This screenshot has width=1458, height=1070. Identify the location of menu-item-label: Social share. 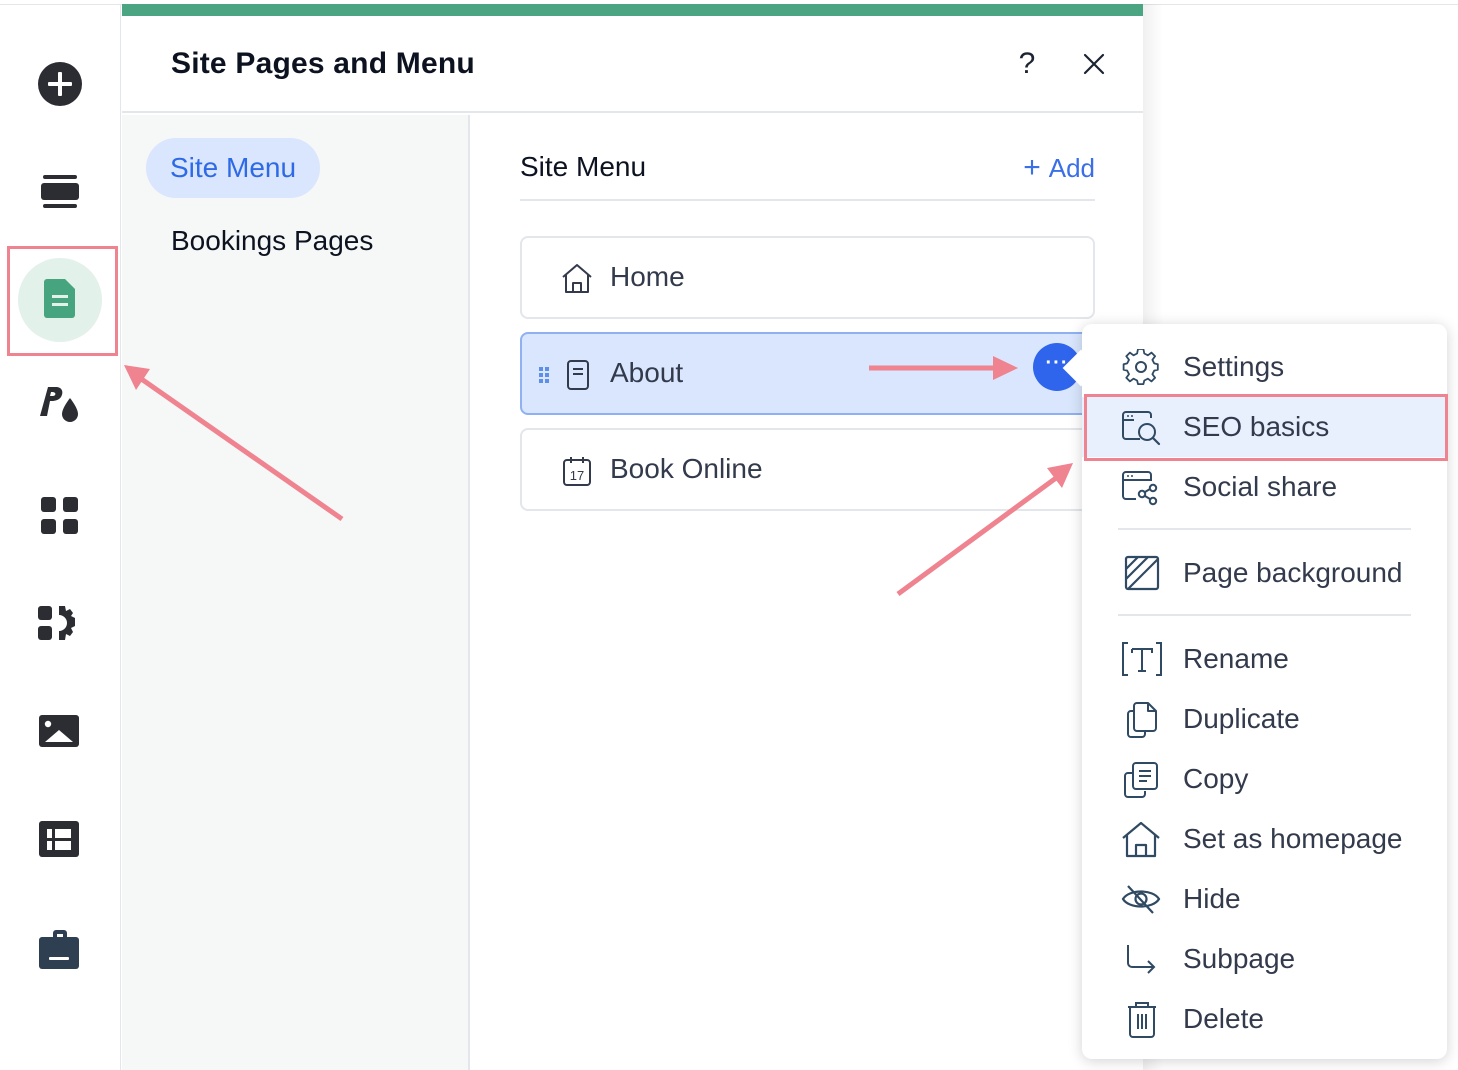
(1260, 486).